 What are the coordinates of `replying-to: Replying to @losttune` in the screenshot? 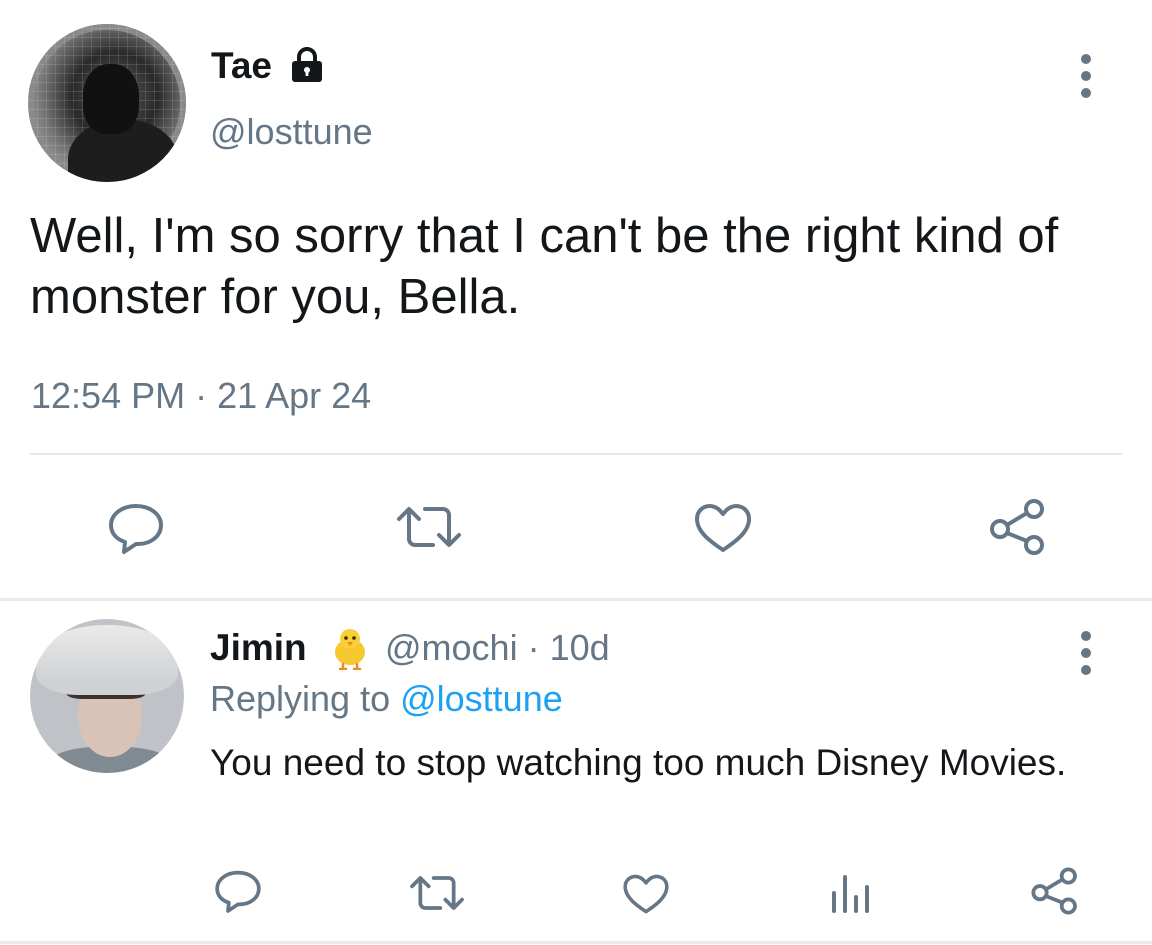 It's located at (386, 699).